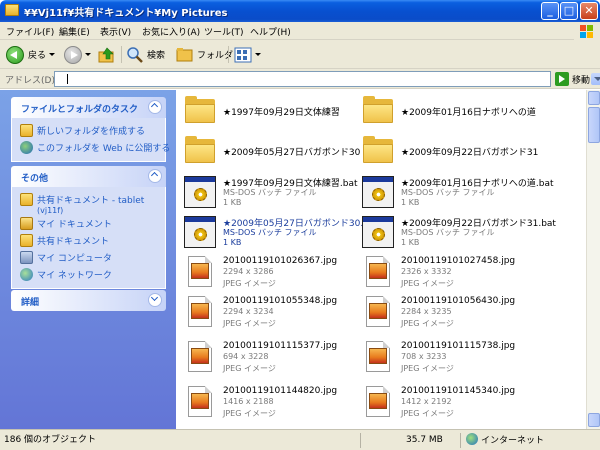 The height and width of the screenshot is (450, 600). I want to click on maximize-button: □, so click(569, 11).